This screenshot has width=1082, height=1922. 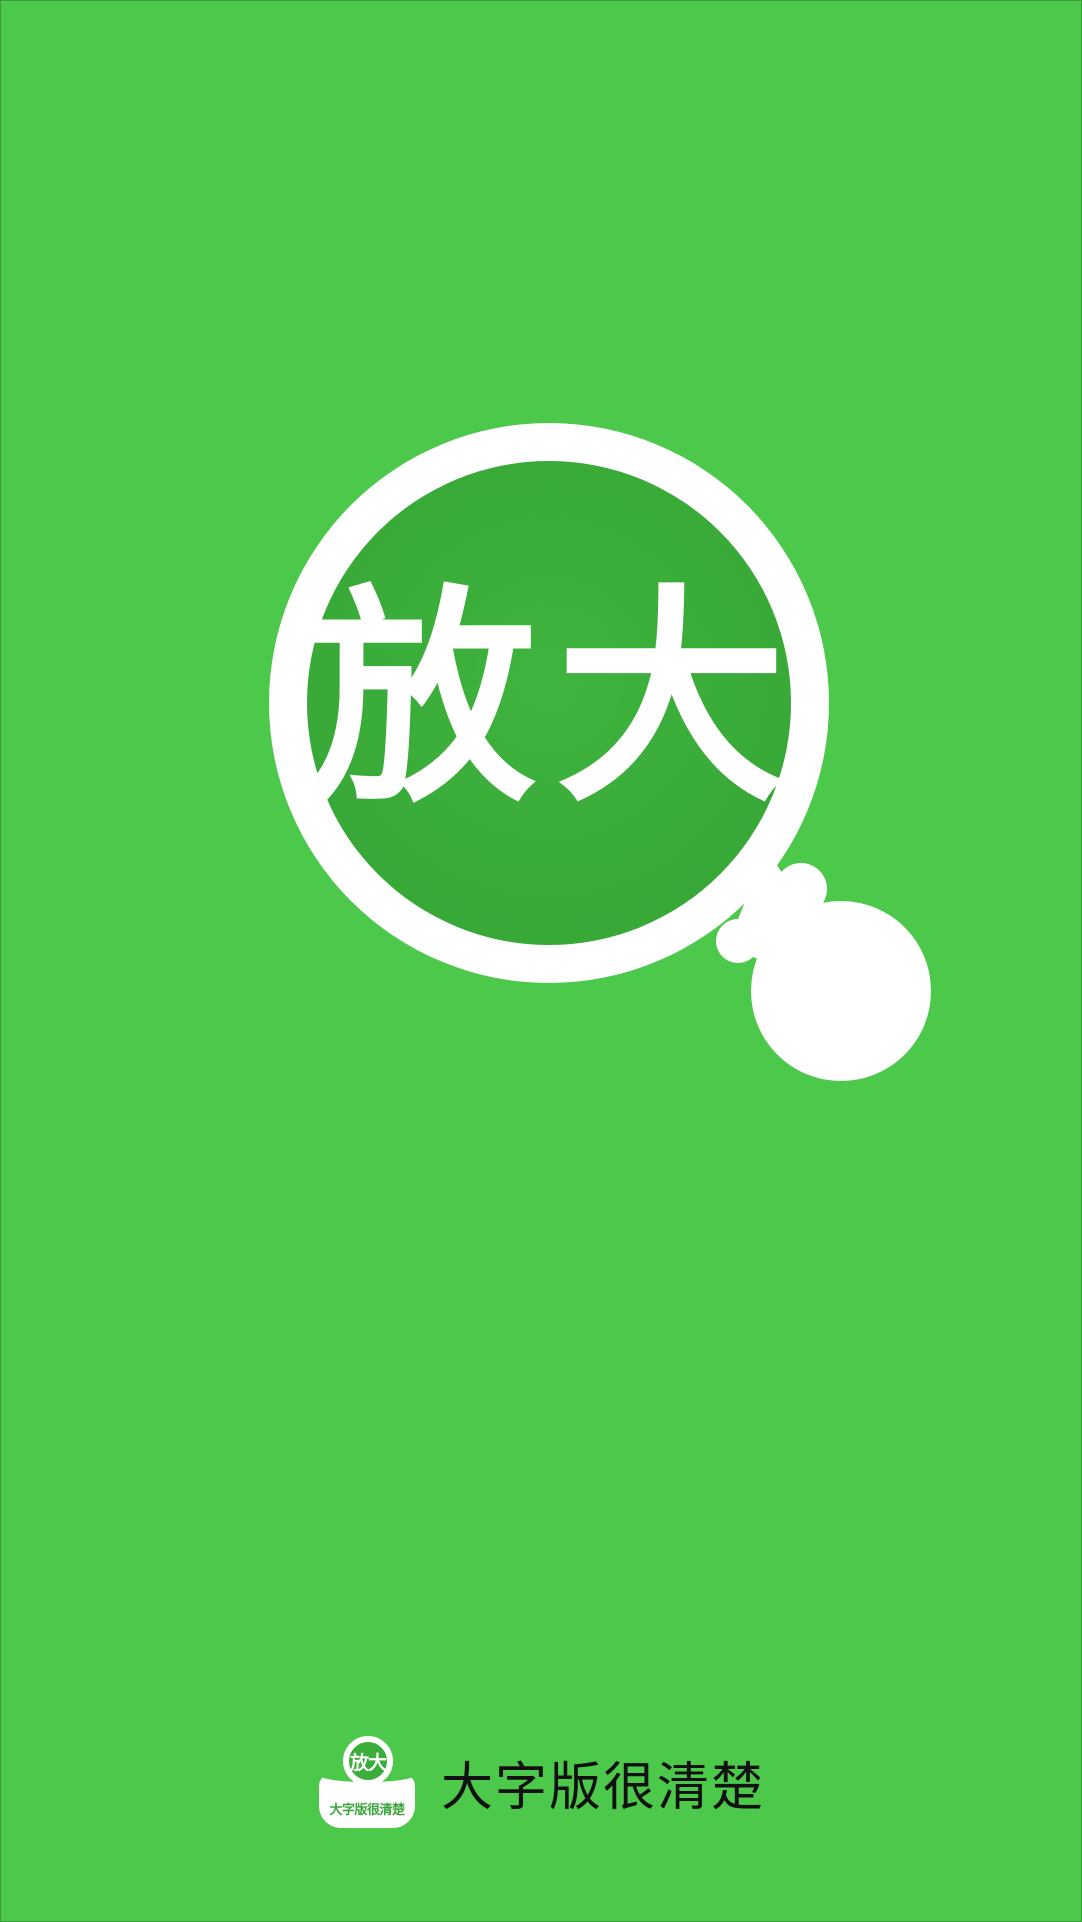 I want to click on brand-footer: 放大 大字版很清楚 大字版很清楚, so click(x=542, y=1782).